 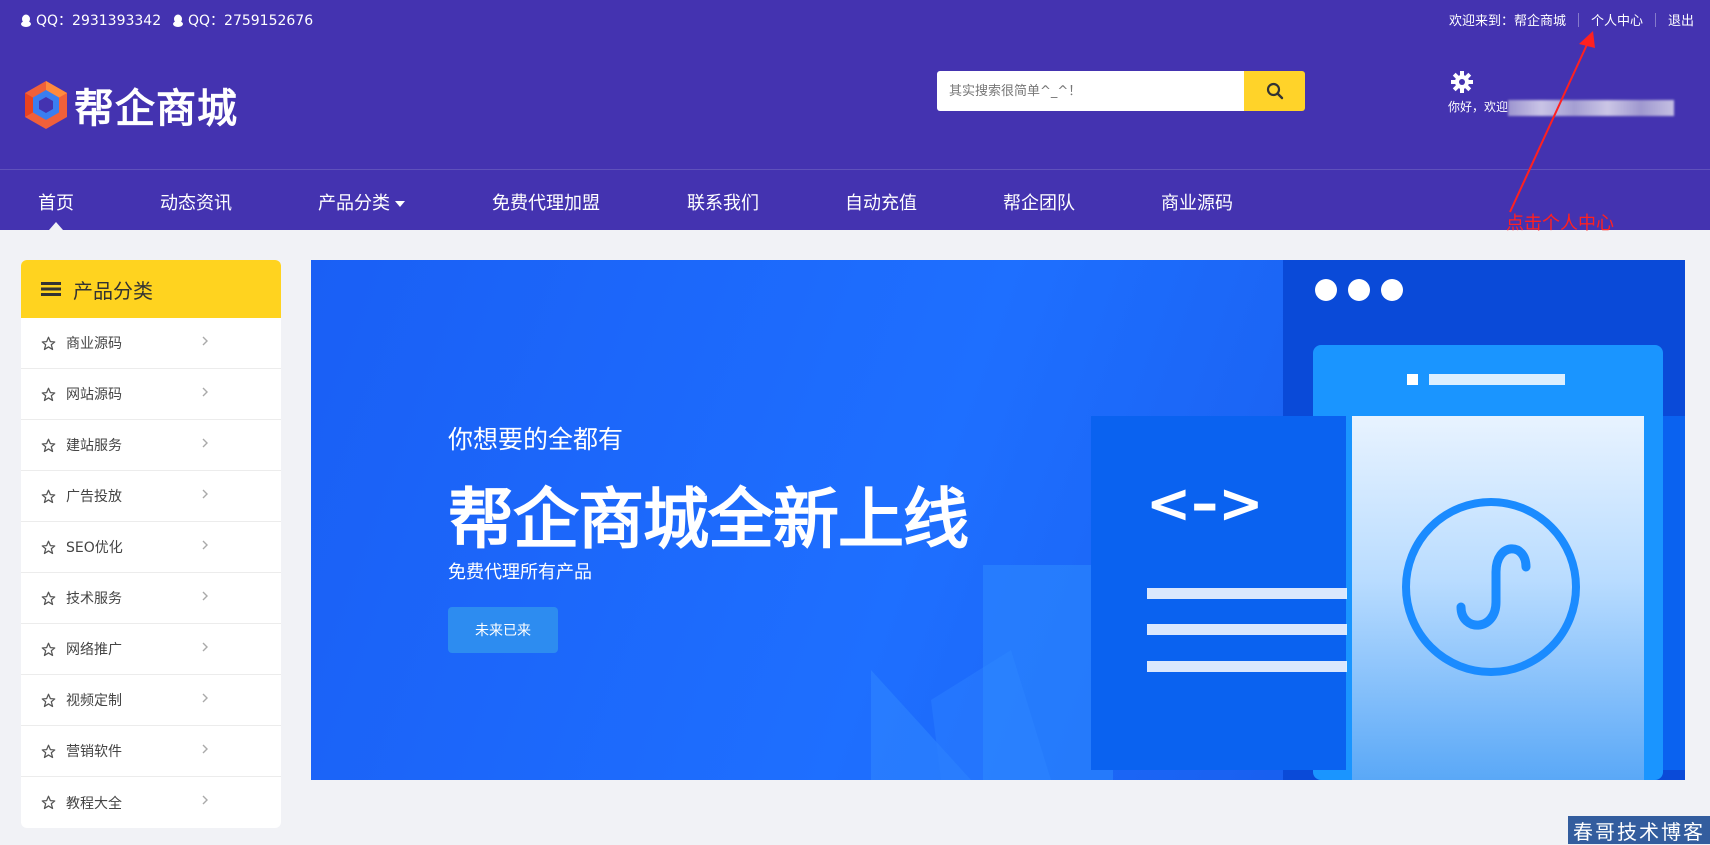 I want to click on site-logo: 帮企商城, so click(x=130, y=105).